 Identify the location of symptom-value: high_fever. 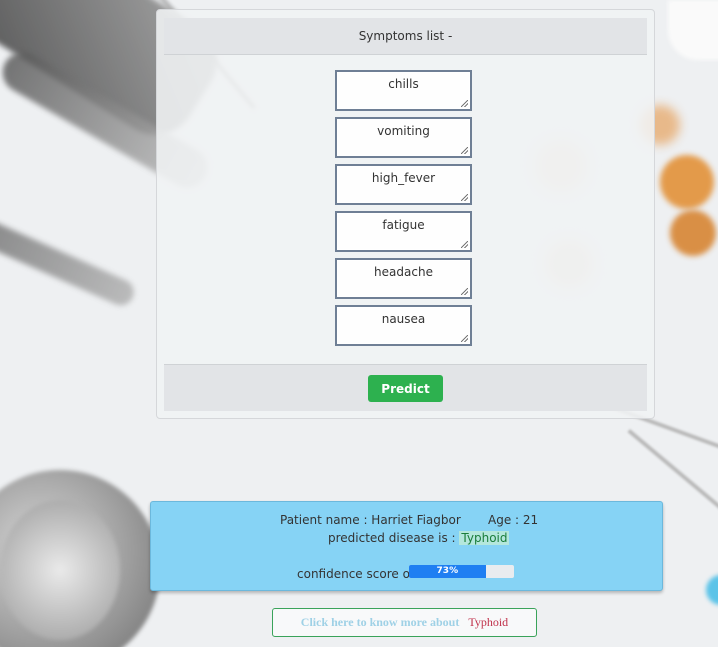
(403, 178).